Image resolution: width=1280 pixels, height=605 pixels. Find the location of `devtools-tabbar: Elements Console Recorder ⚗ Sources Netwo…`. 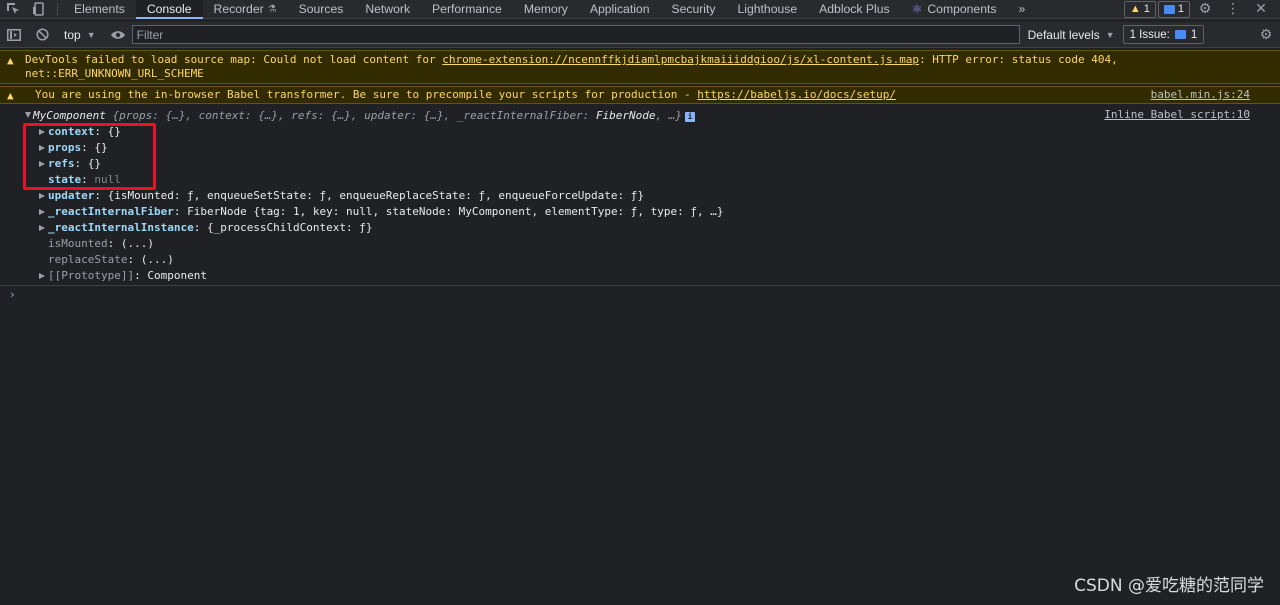

devtools-tabbar: Elements Console Recorder ⚗ Sources Netwo… is located at coordinates (640, 9).